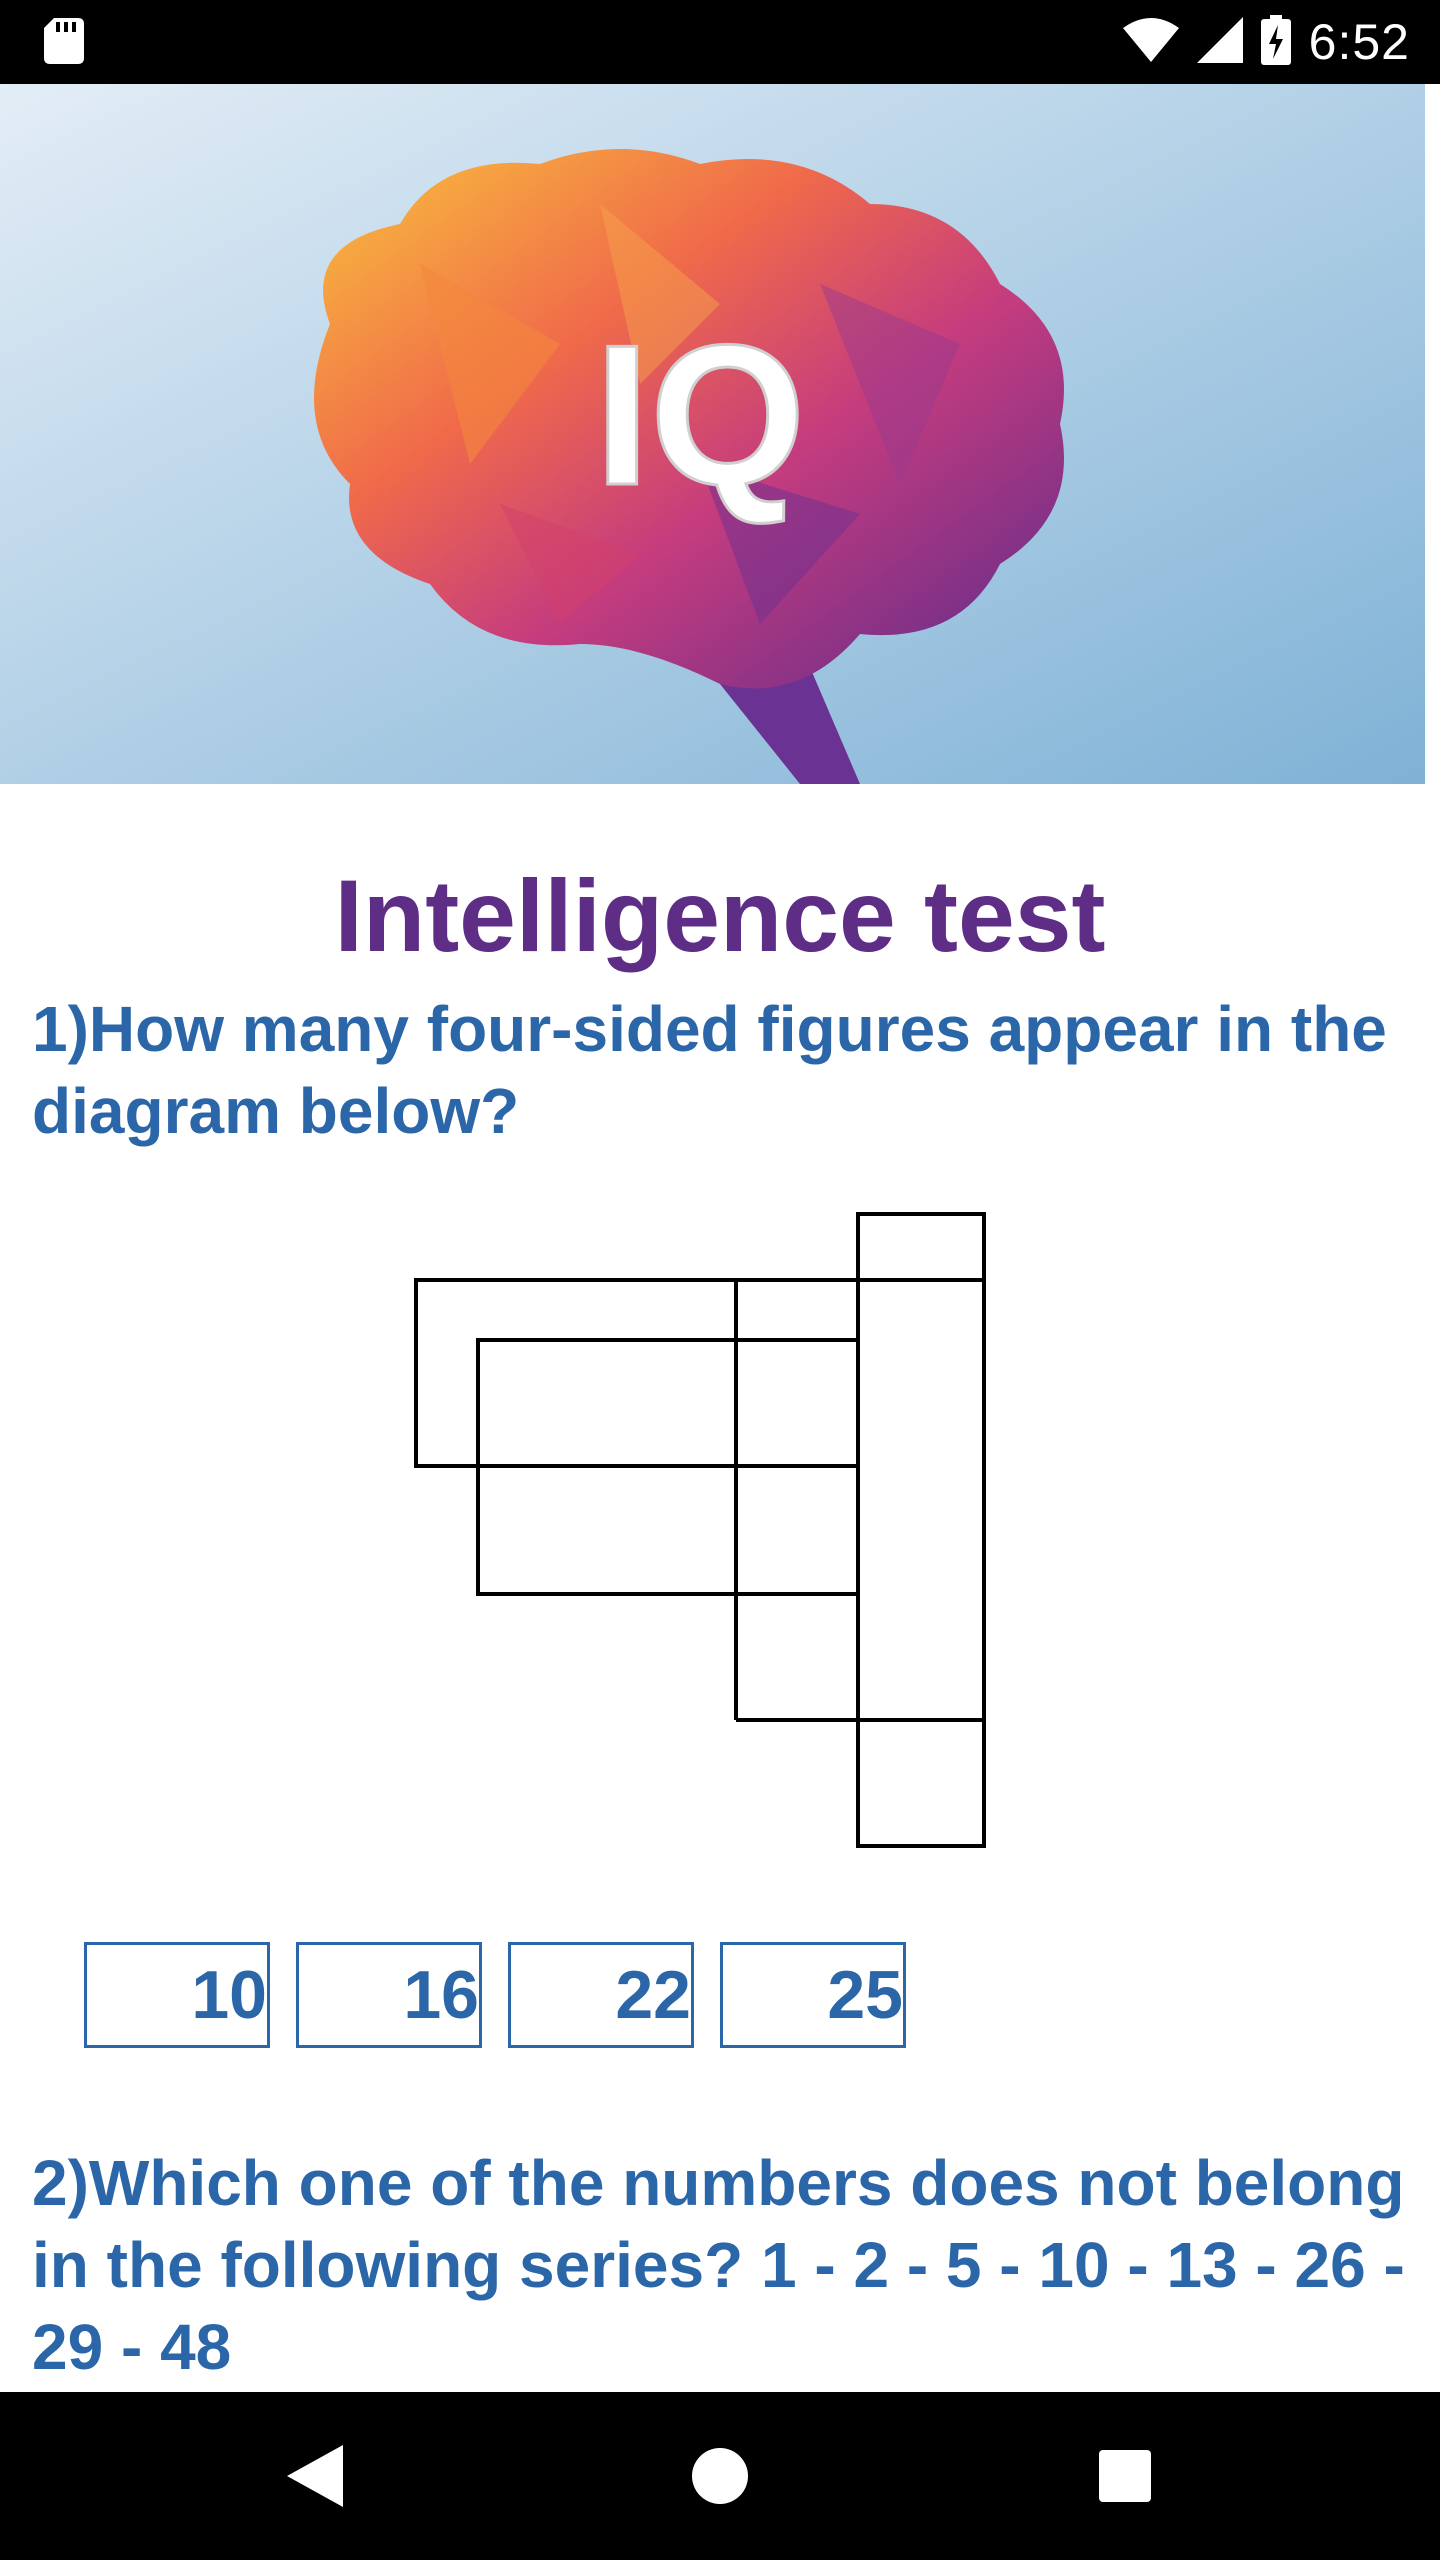  I want to click on answer-option-25: 25, so click(813, 1995).